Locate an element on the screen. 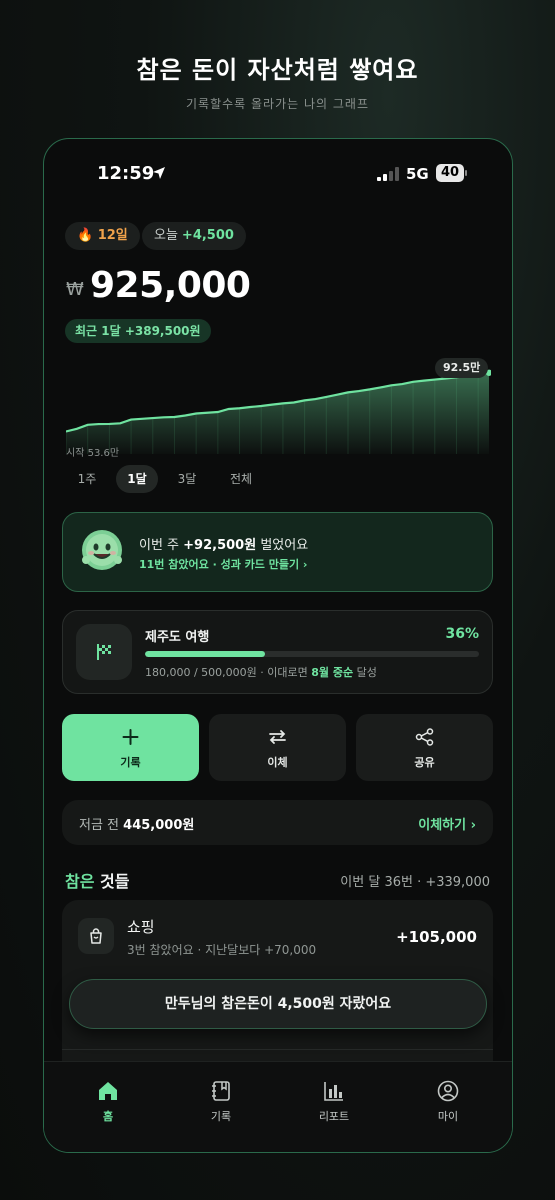  category-sub: 3번 참았어요 · 지난달보다 +70,000 is located at coordinates (222, 950).